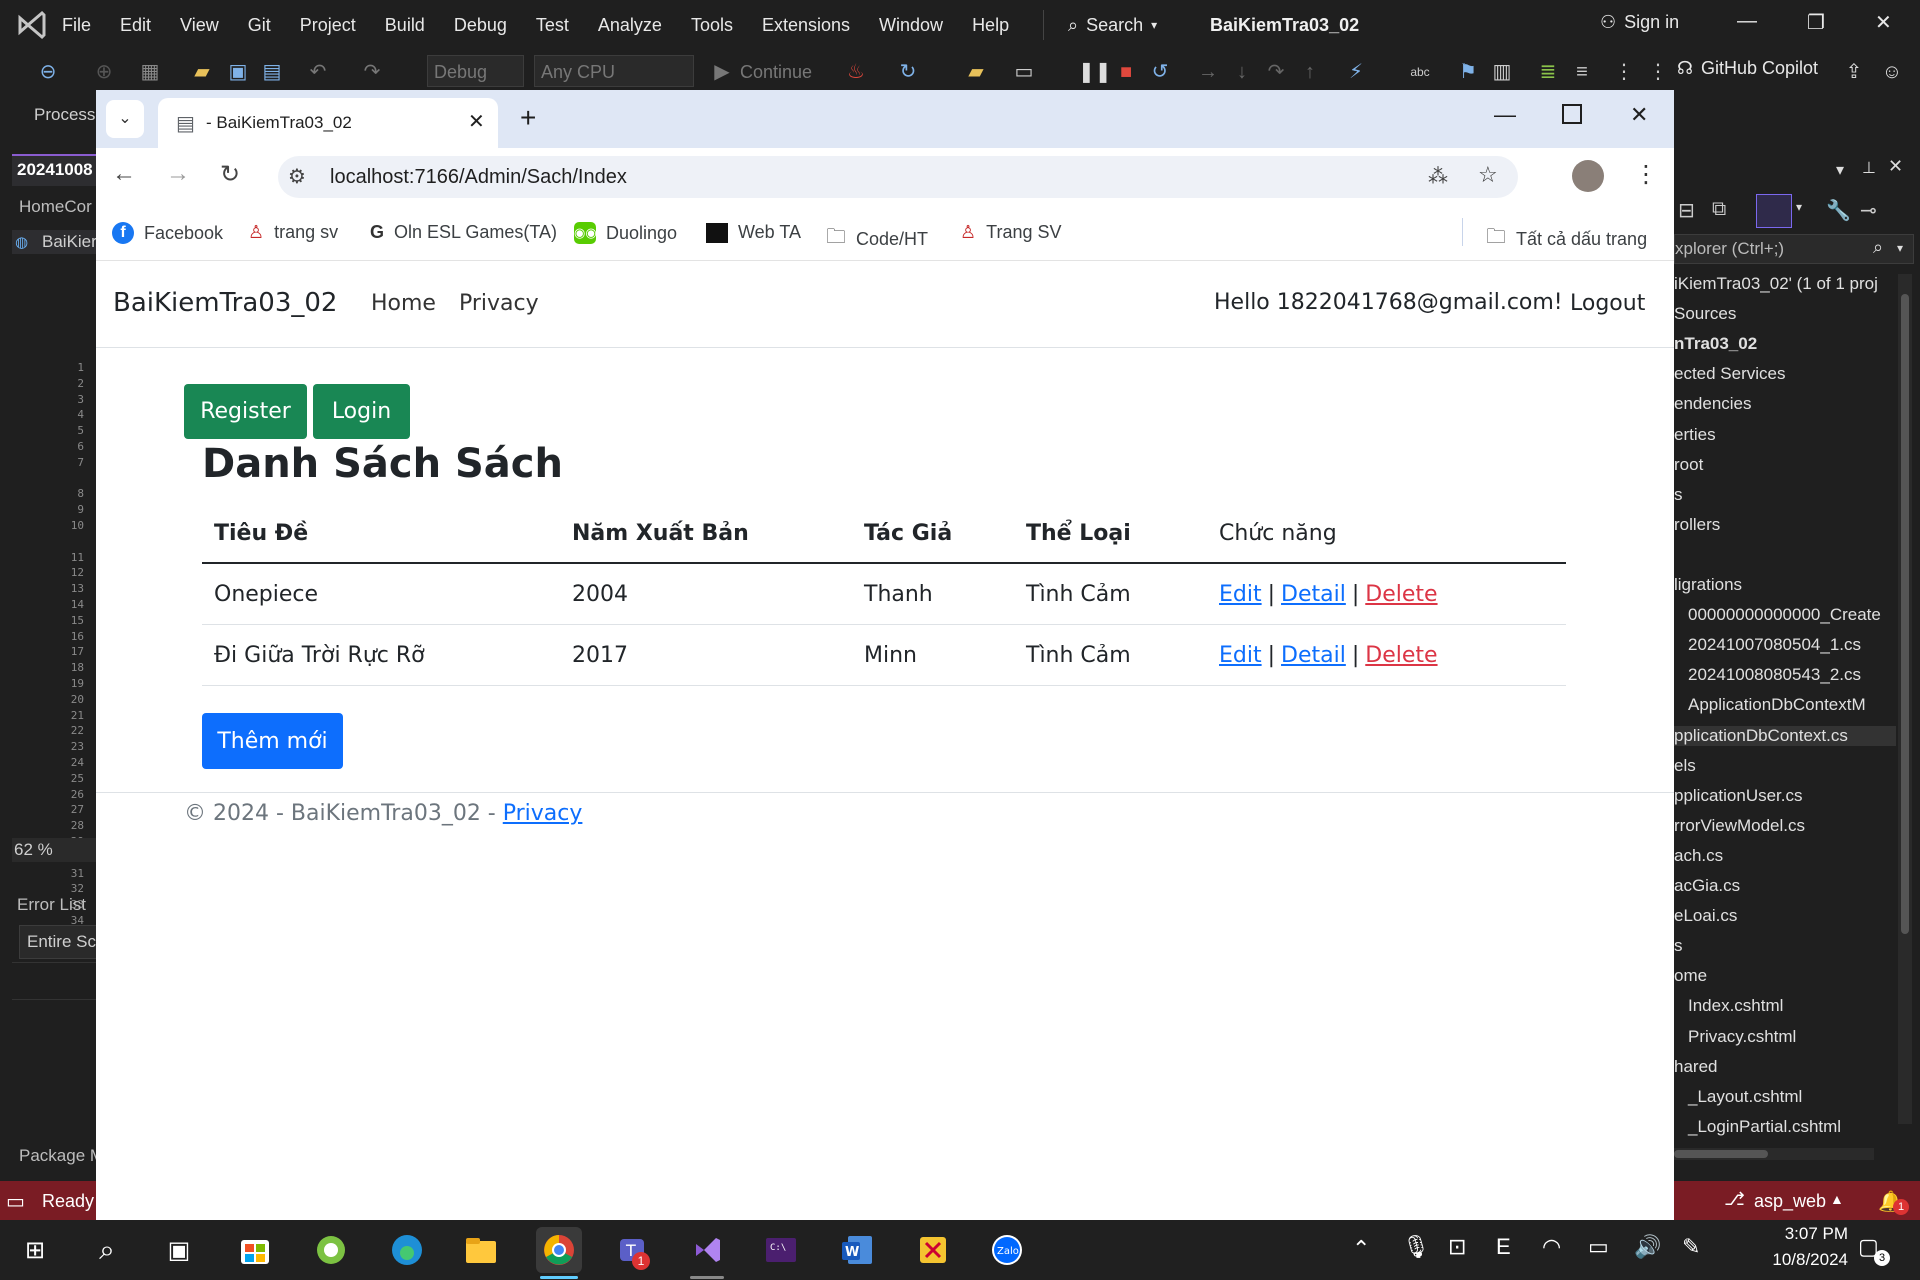 The height and width of the screenshot is (1280, 1920). Describe the element at coordinates (625, 233) in the screenshot. I see `bookmark-duolingo: ◉◉ Duolingo` at that location.